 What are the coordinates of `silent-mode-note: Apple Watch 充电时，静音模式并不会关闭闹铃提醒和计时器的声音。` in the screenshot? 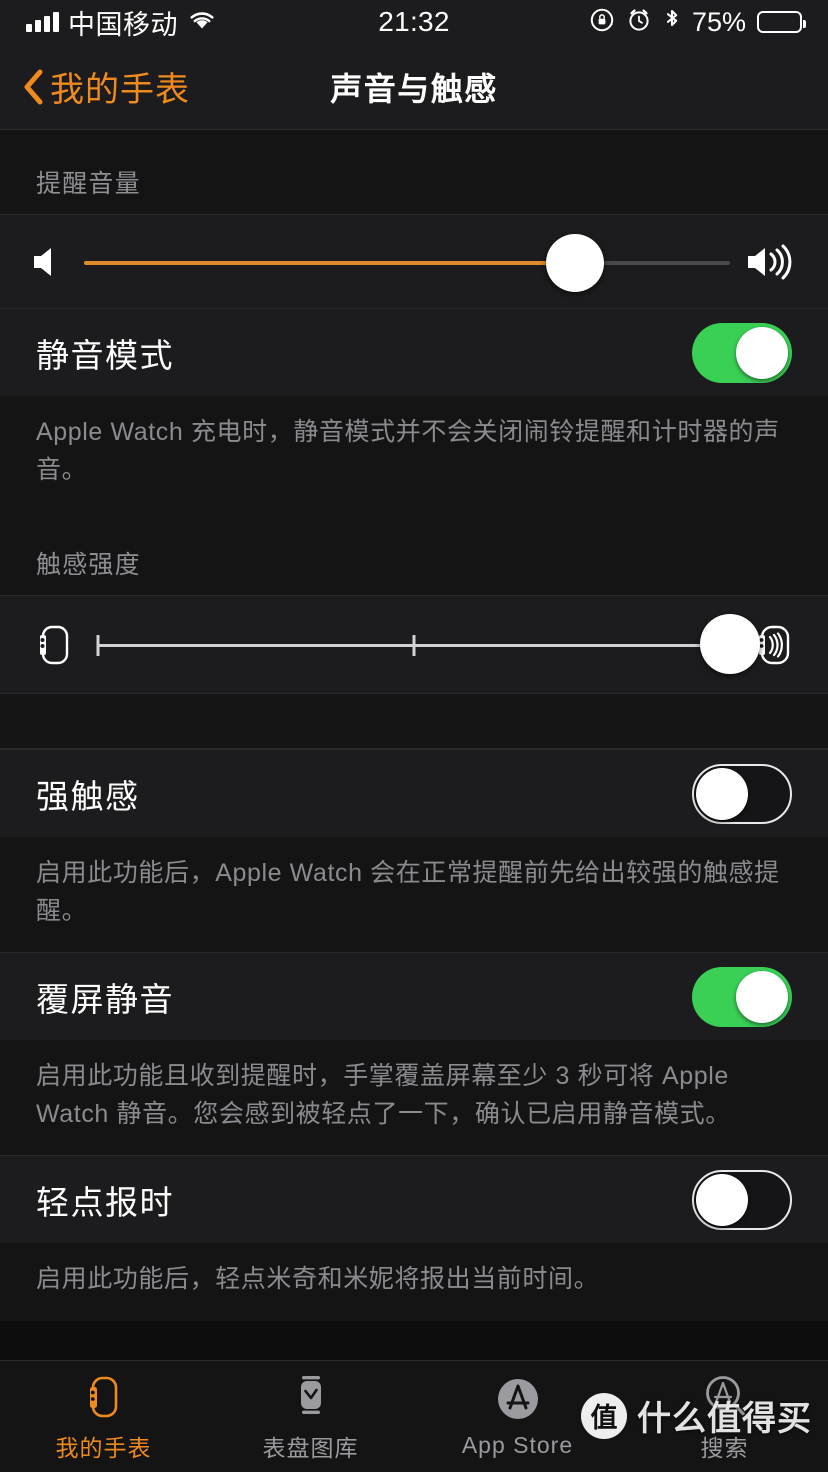 It's located at (414, 453).